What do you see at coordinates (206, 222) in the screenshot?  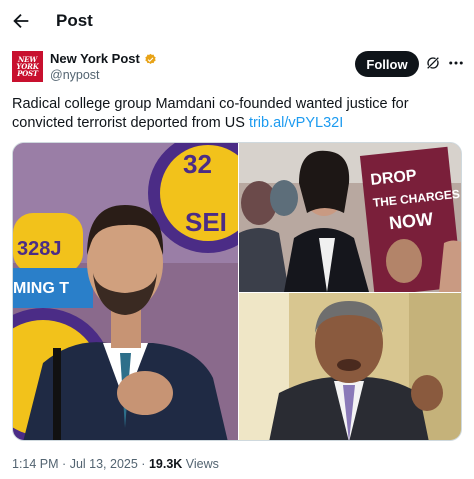 I see `sign-text-sei: SEI` at bounding box center [206, 222].